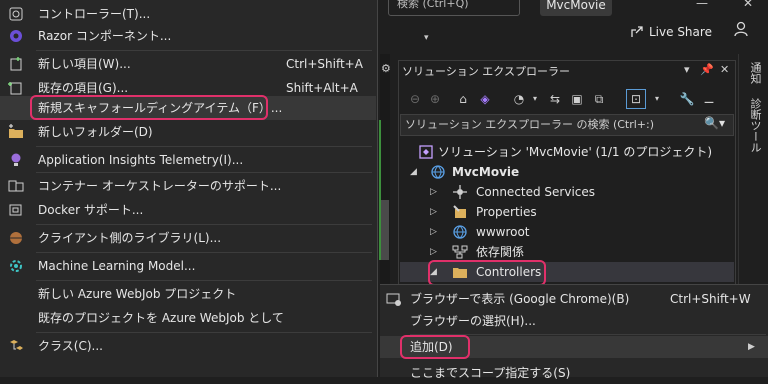 This screenshot has width=768, height=384. Describe the element at coordinates (575, 152) in the screenshot. I see `solution-label: ソリューション 'MvcMovie' (1/1 のプロジェクト)` at that location.